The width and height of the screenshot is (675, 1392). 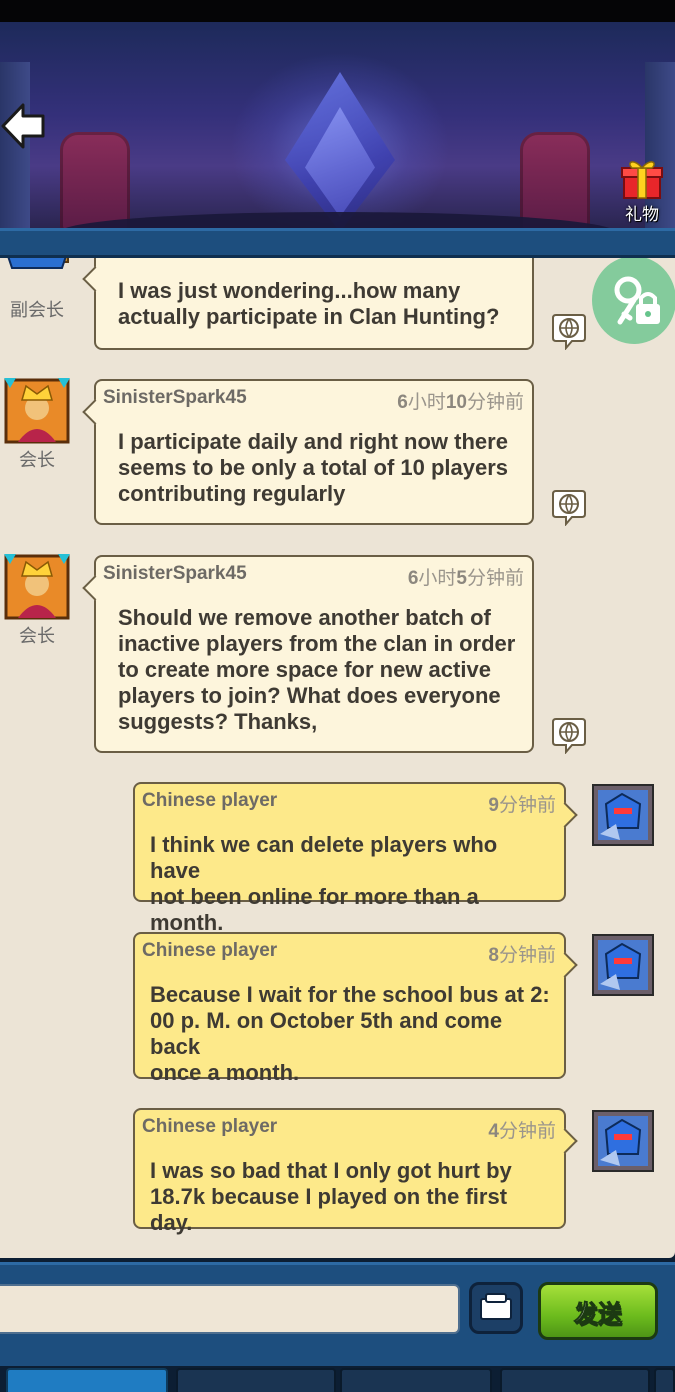 What do you see at coordinates (225, 1072) in the screenshot?
I see `message-line: once a month.` at bounding box center [225, 1072].